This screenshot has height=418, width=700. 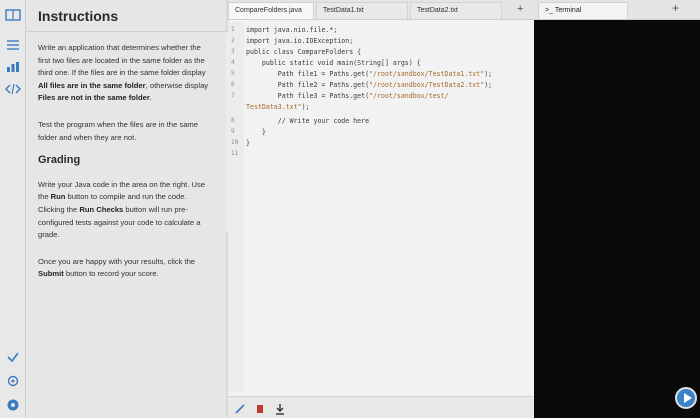 I want to click on checkmark-icon, so click(x=13, y=357).